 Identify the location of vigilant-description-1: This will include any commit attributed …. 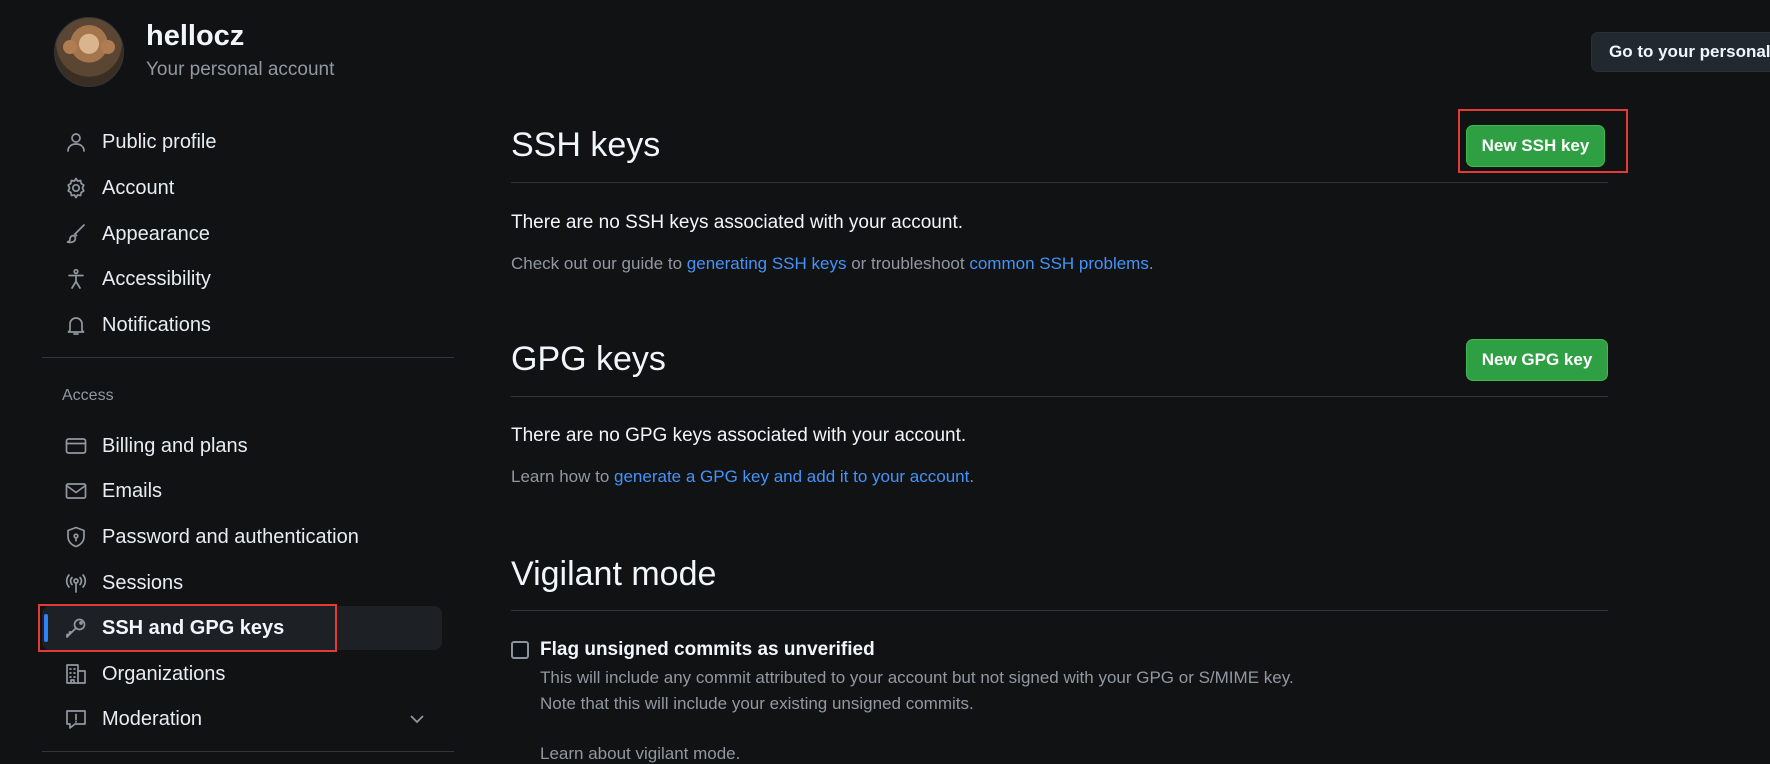
(917, 677).